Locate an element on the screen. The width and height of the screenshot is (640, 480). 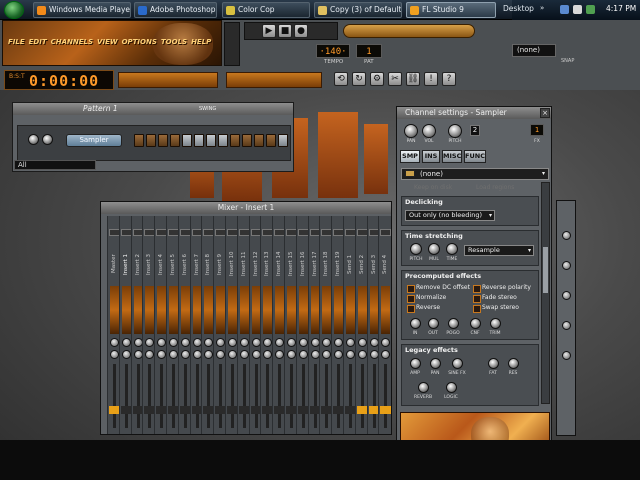
channel-button-sampler: Sampler is located at coordinates (94, 140).